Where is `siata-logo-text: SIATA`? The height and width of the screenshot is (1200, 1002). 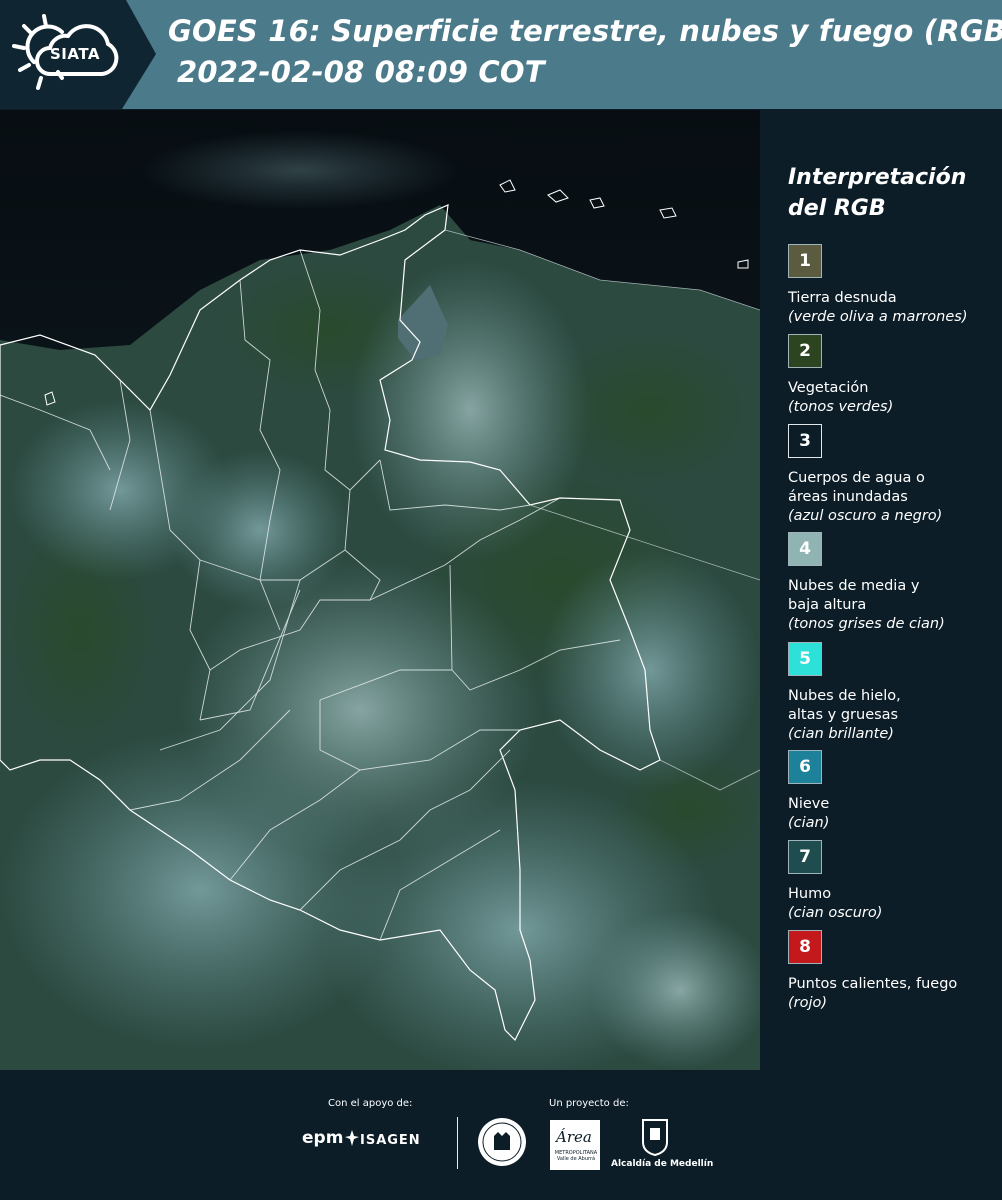
siata-logo-text: SIATA is located at coordinates (75, 54).